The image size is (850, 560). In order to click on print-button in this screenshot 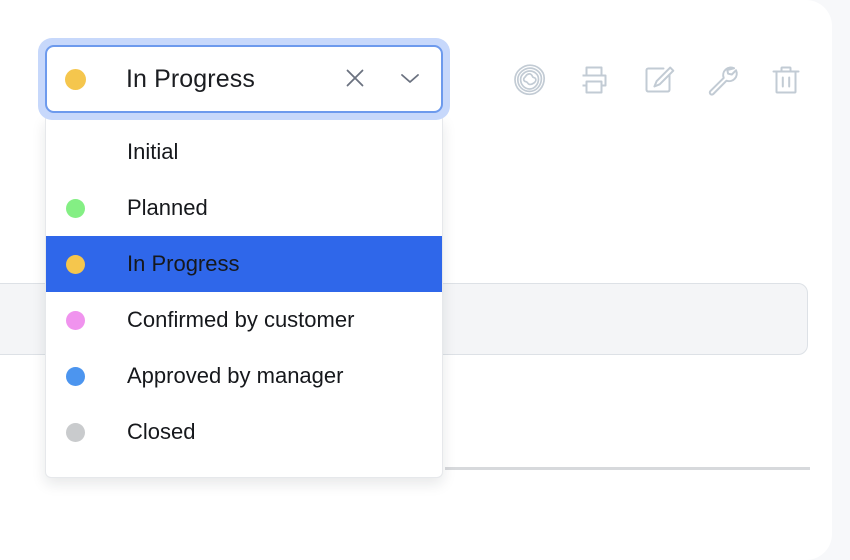, I will do `click(594, 80)`.